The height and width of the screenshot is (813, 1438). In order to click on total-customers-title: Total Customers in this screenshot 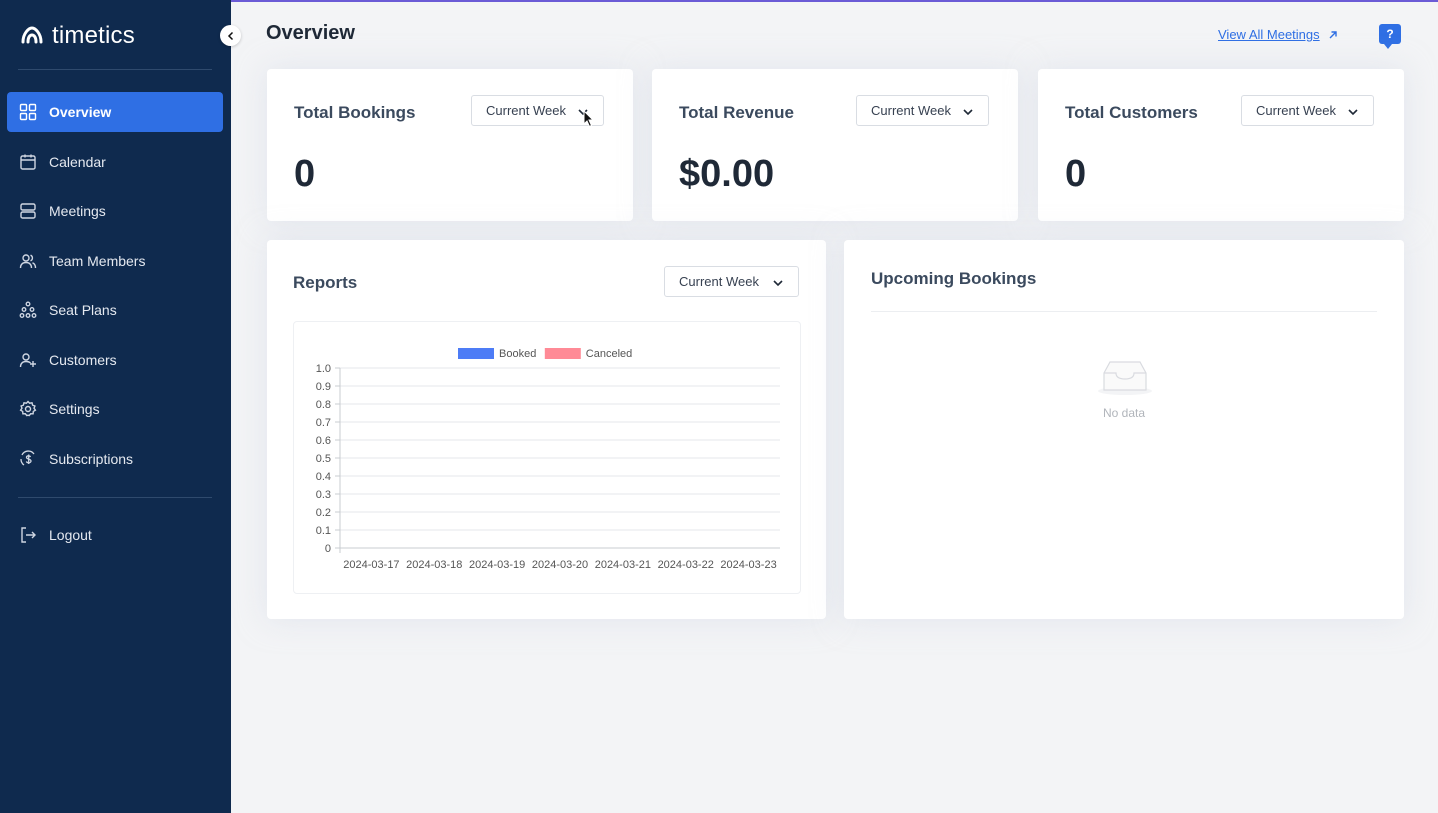, I will do `click(1131, 112)`.